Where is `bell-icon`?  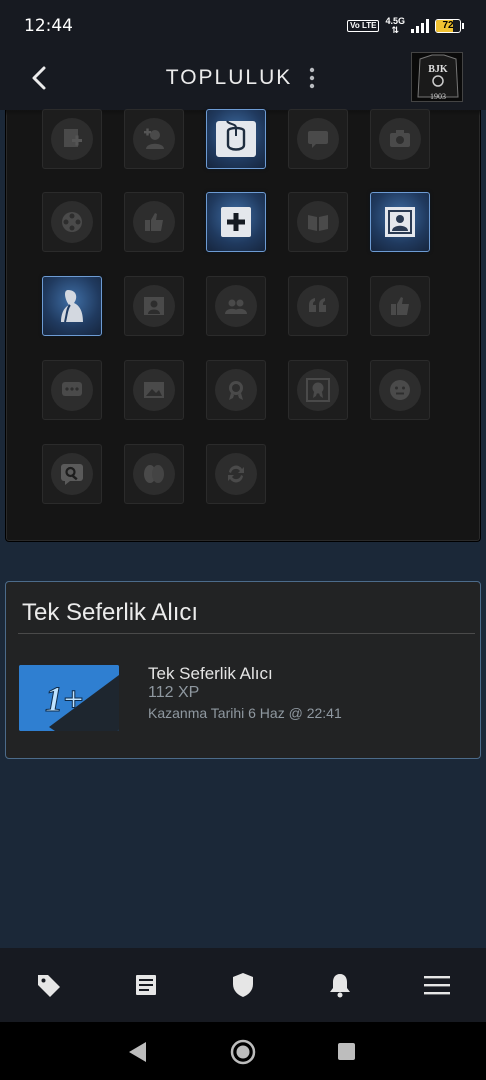
bell-icon is located at coordinates (340, 986).